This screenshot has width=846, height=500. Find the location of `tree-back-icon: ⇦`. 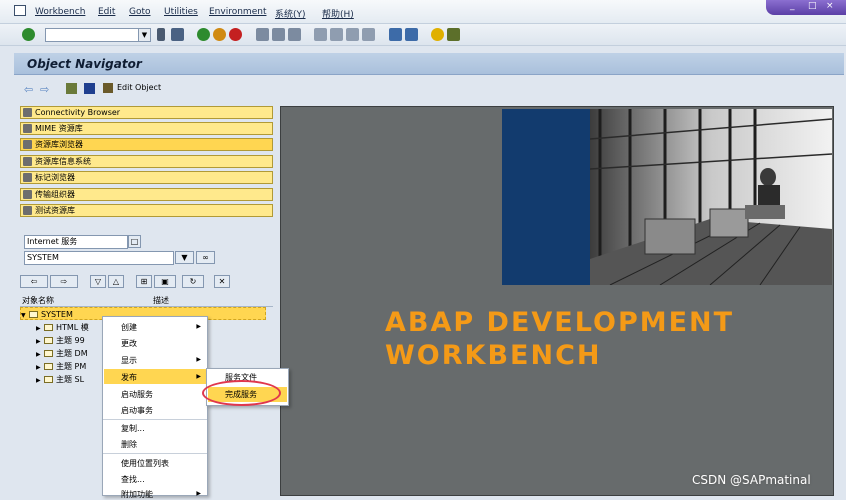

tree-back-icon: ⇦ is located at coordinates (34, 281).